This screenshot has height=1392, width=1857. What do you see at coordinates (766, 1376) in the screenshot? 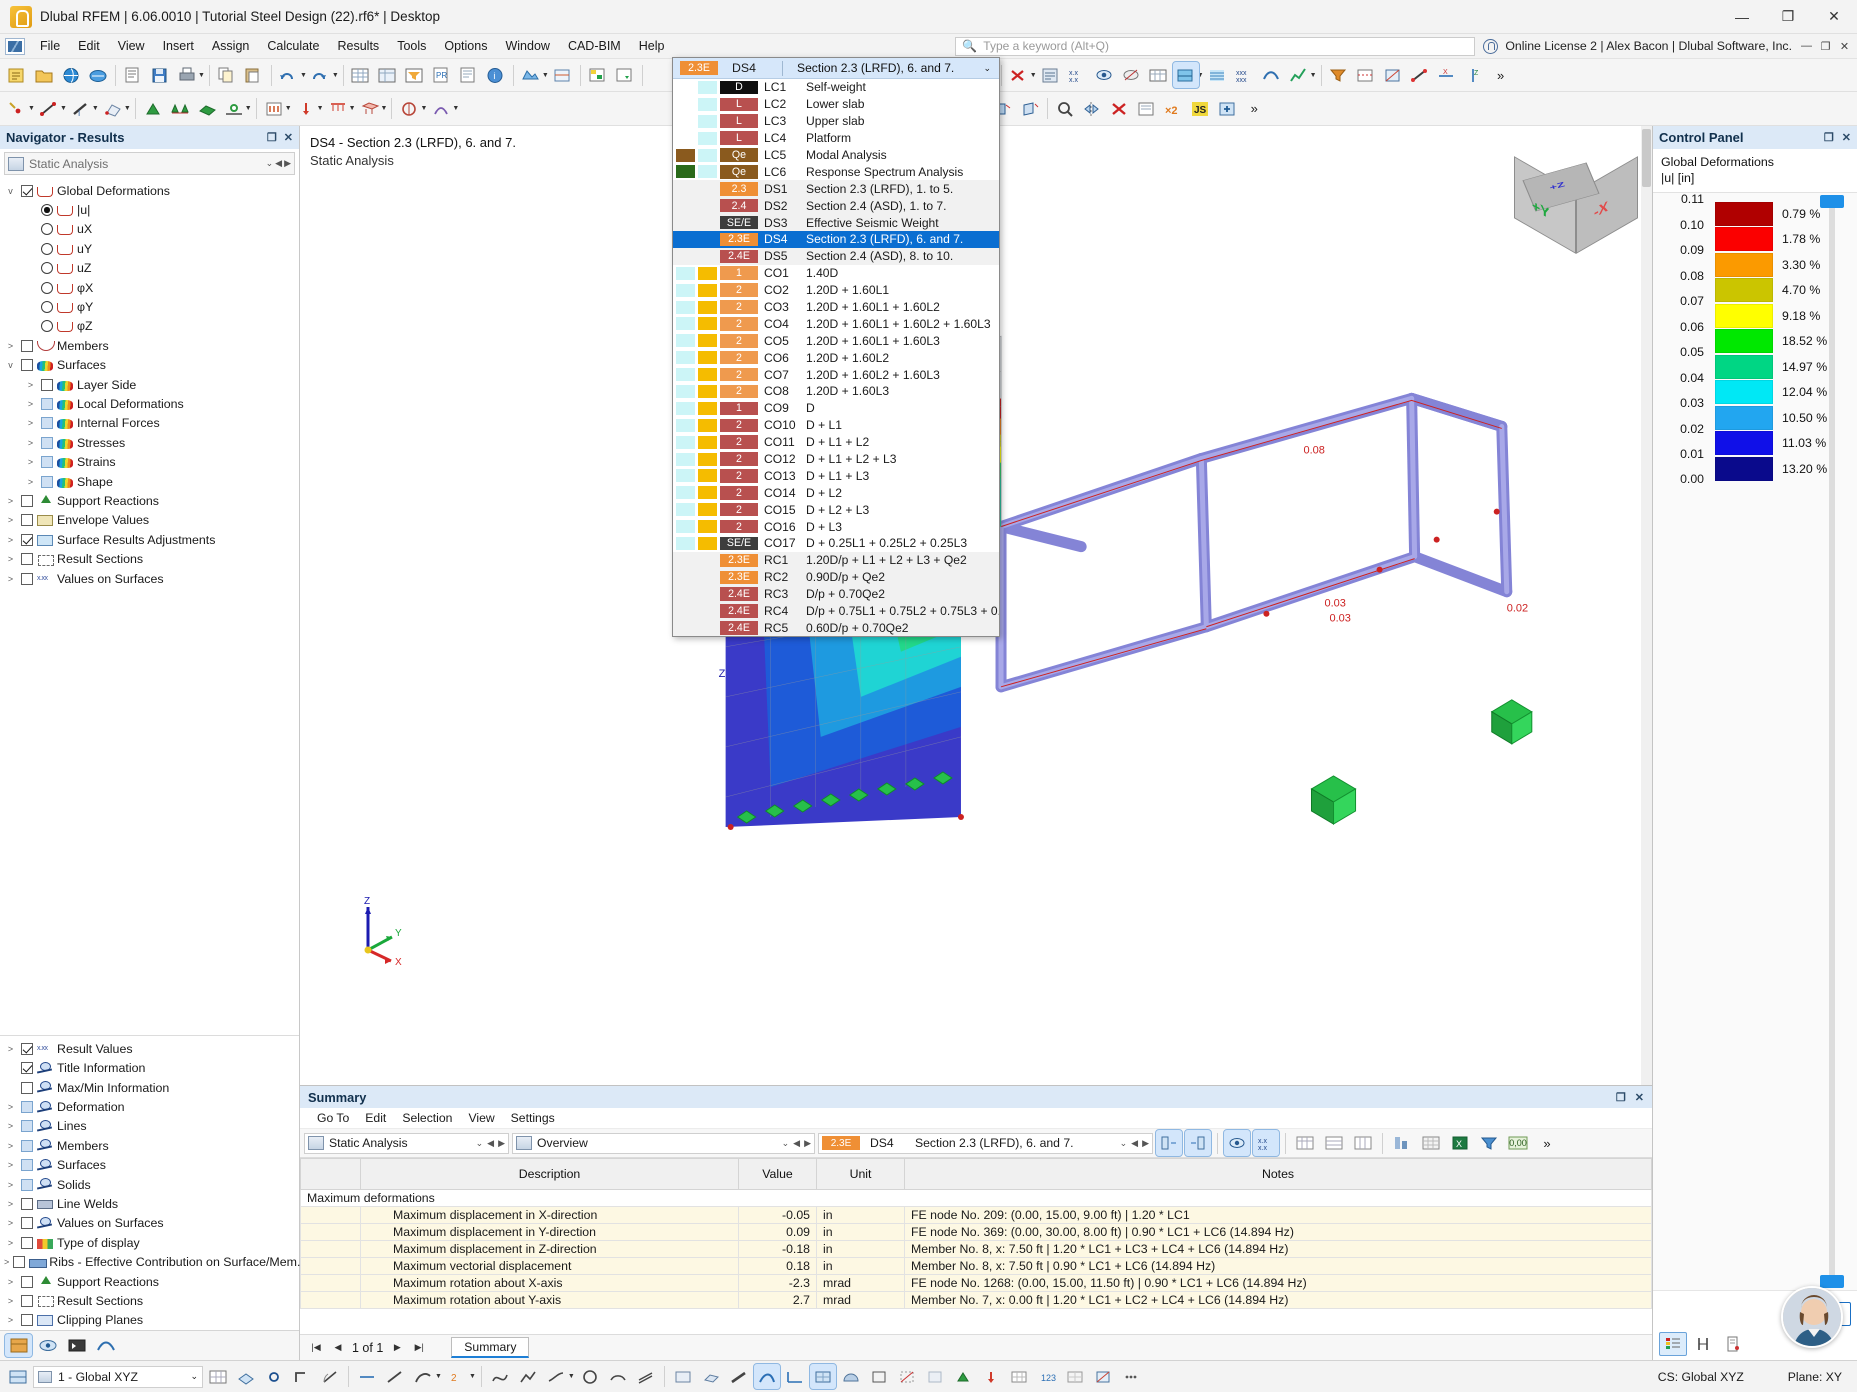
I see `status-result-icon` at bounding box center [766, 1376].